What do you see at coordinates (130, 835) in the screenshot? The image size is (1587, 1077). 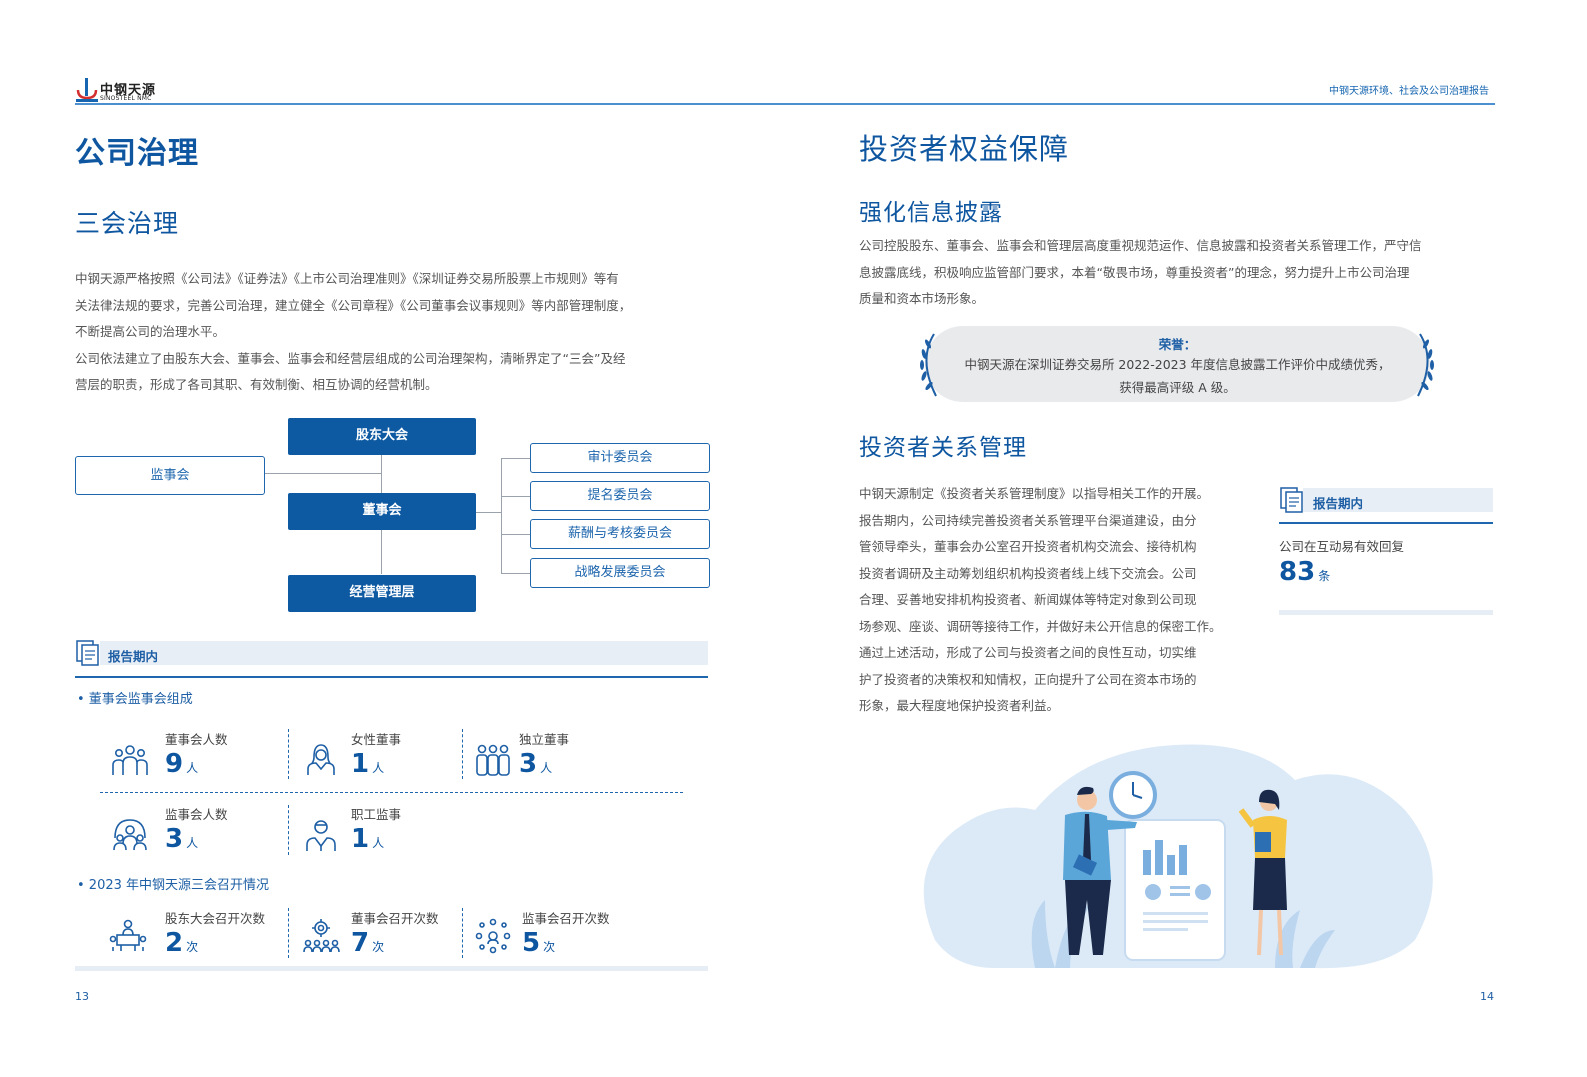 I see `team-circle-icon` at bounding box center [130, 835].